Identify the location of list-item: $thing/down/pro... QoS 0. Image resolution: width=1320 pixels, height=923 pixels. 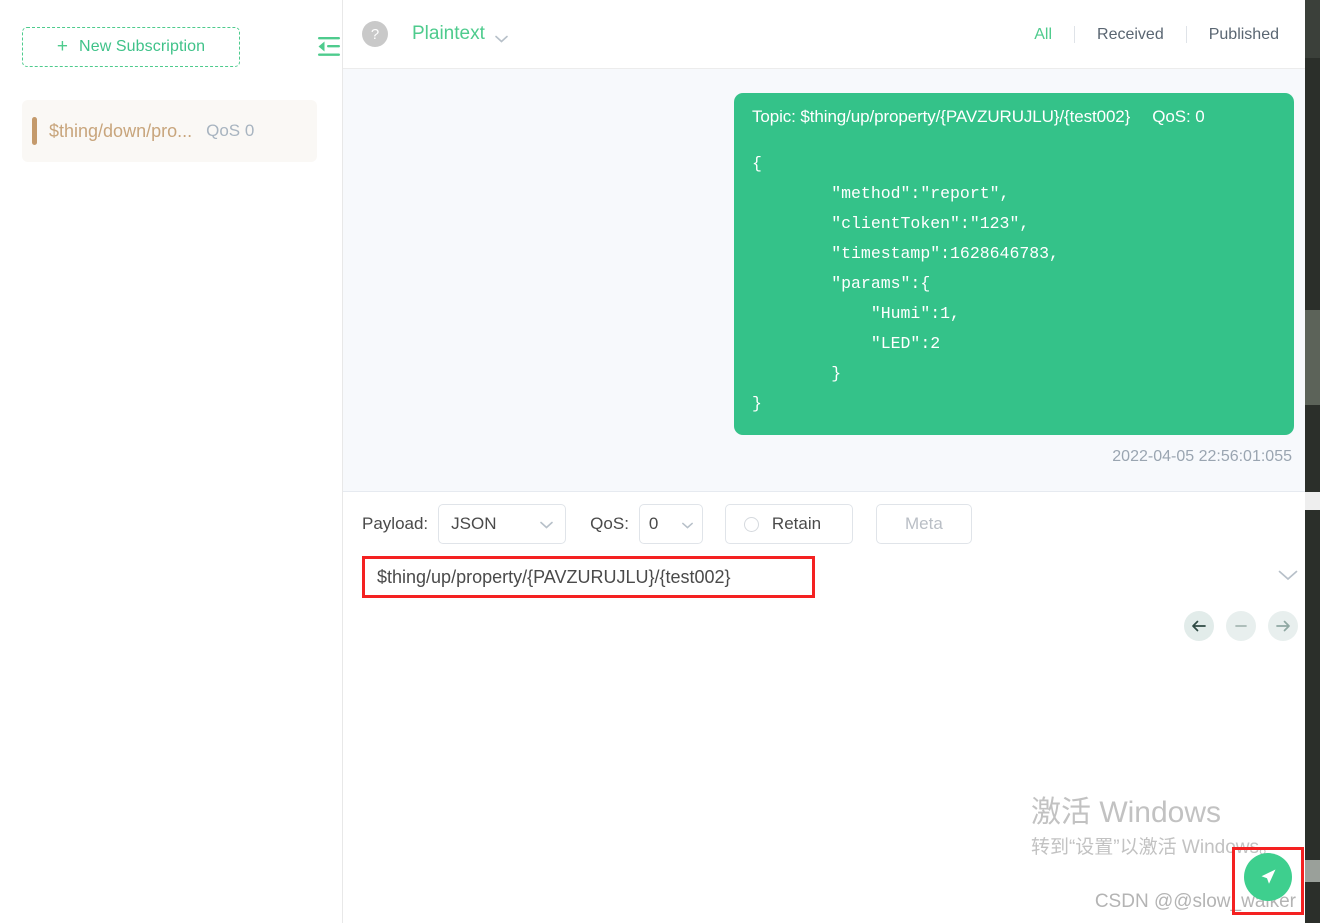
(169, 131).